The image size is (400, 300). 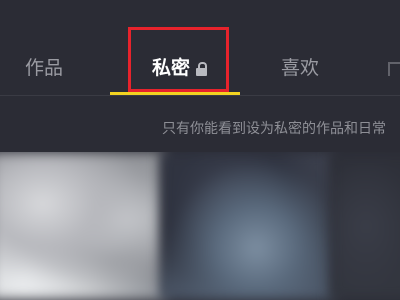 I want to click on lock-icon, so click(x=202, y=69).